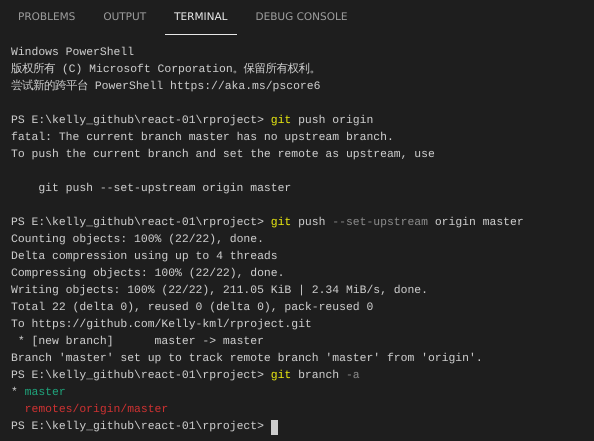  What do you see at coordinates (247, 359) in the screenshot?
I see `output-text: Branch 'master' set up to track remote branch 'master' from 'origin'.` at bounding box center [247, 359].